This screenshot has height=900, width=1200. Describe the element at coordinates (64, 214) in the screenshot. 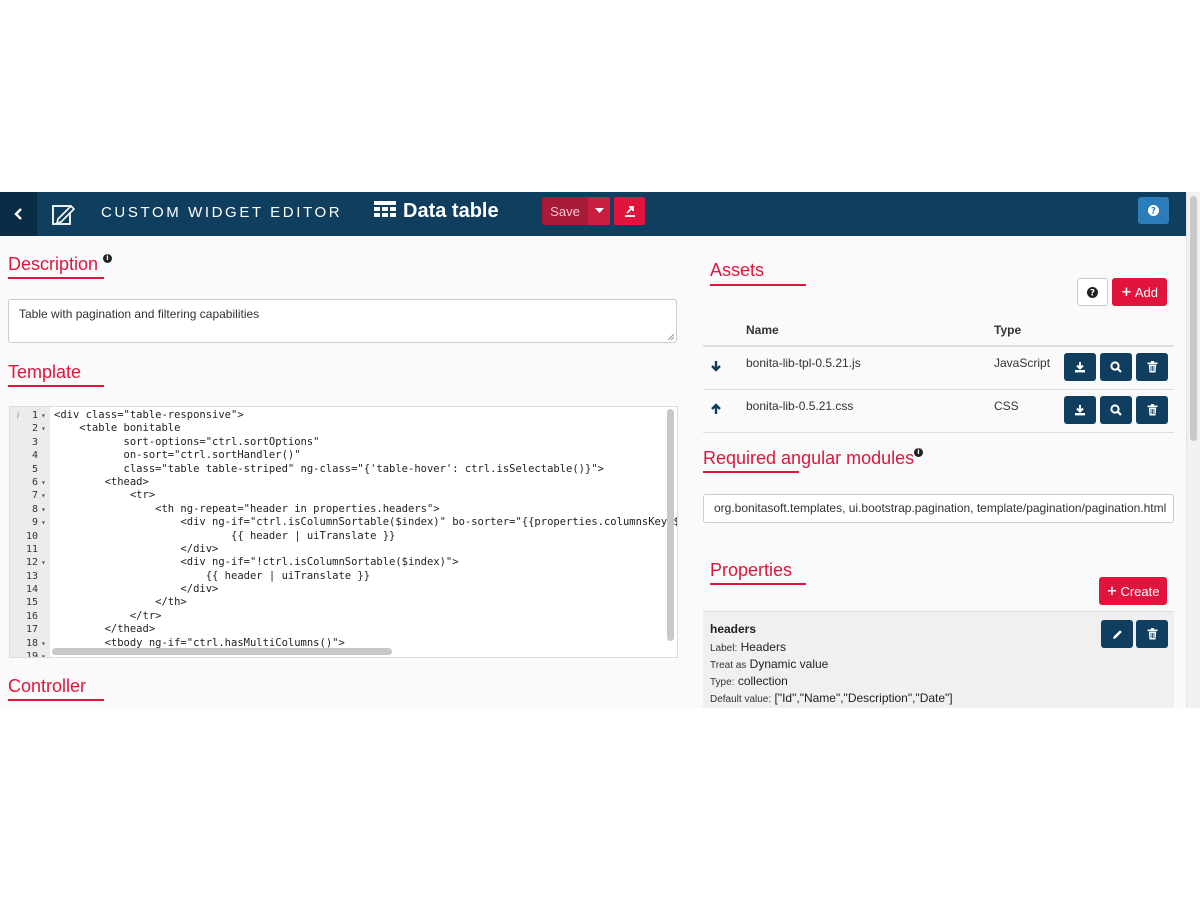

I see `edit-pencil-icon` at that location.